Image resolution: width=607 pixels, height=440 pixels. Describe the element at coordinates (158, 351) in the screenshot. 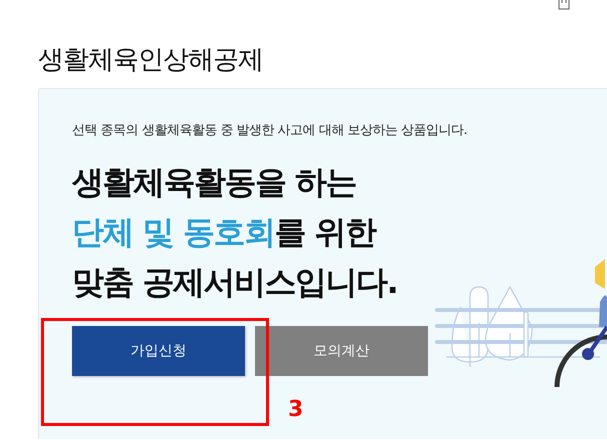

I see `join-button: 가입신청` at that location.